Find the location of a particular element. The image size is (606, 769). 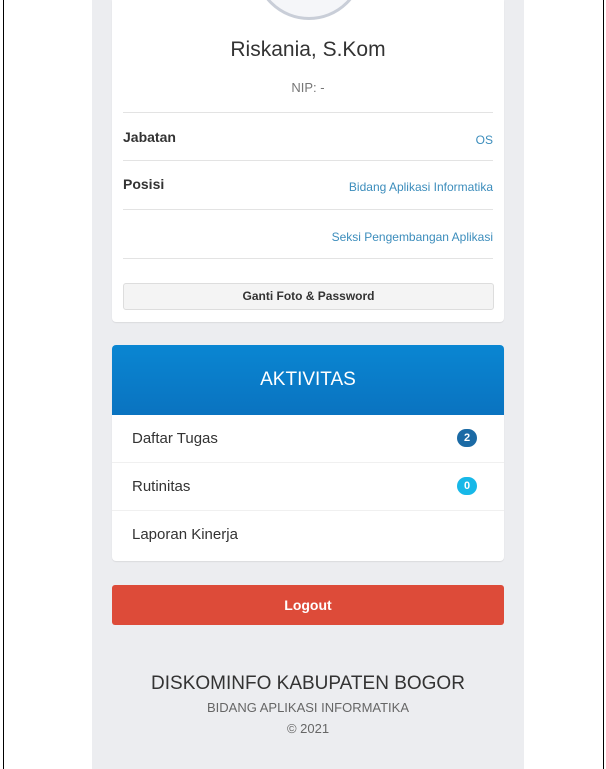

footer-department: BIDANG APLIKASI INFORMATIKA is located at coordinates (308, 707).